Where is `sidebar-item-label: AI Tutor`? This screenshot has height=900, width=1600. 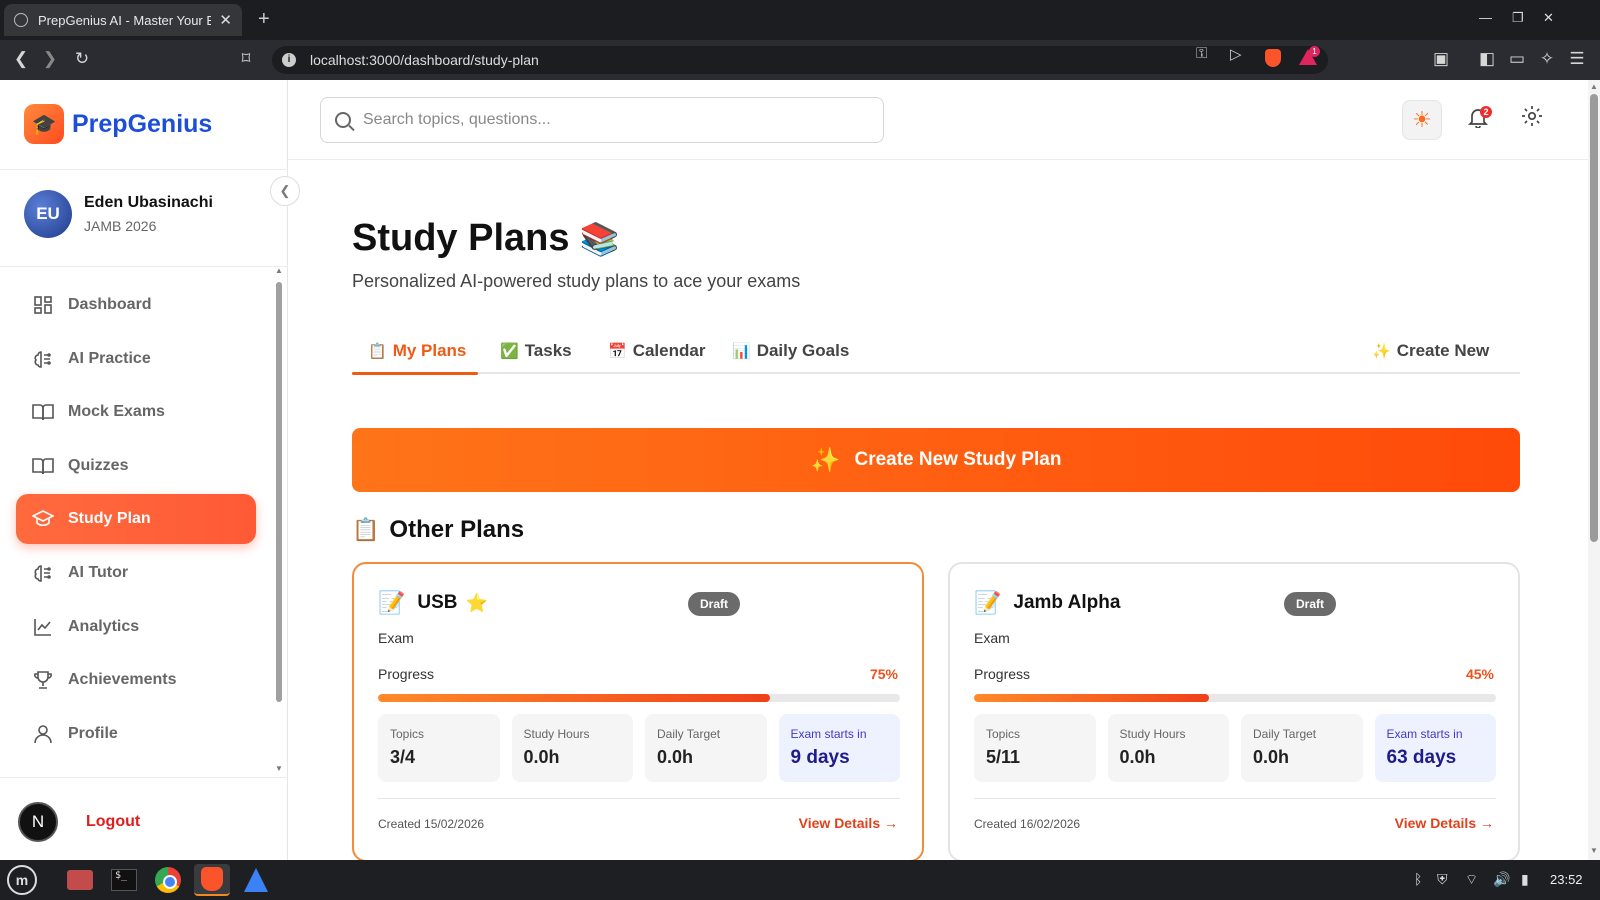
sidebar-item-label: AI Tutor is located at coordinates (98, 572).